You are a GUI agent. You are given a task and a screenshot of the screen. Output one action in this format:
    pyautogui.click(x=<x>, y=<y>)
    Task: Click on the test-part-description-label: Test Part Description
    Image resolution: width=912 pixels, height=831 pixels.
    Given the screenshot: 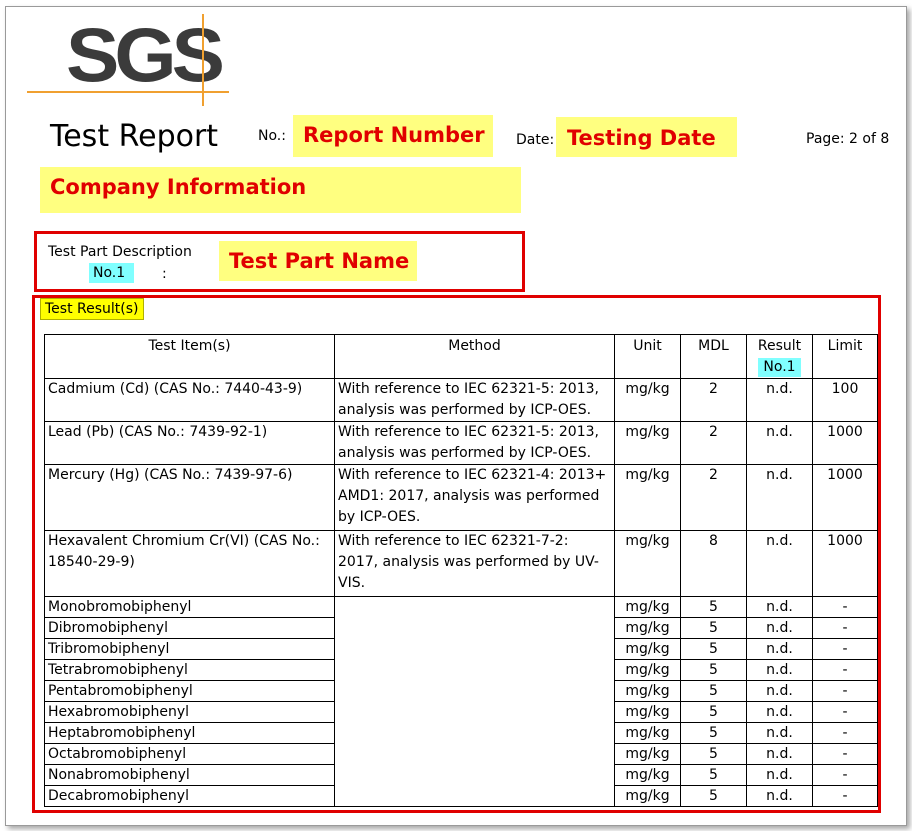 What is the action you would take?
    pyautogui.click(x=120, y=252)
    